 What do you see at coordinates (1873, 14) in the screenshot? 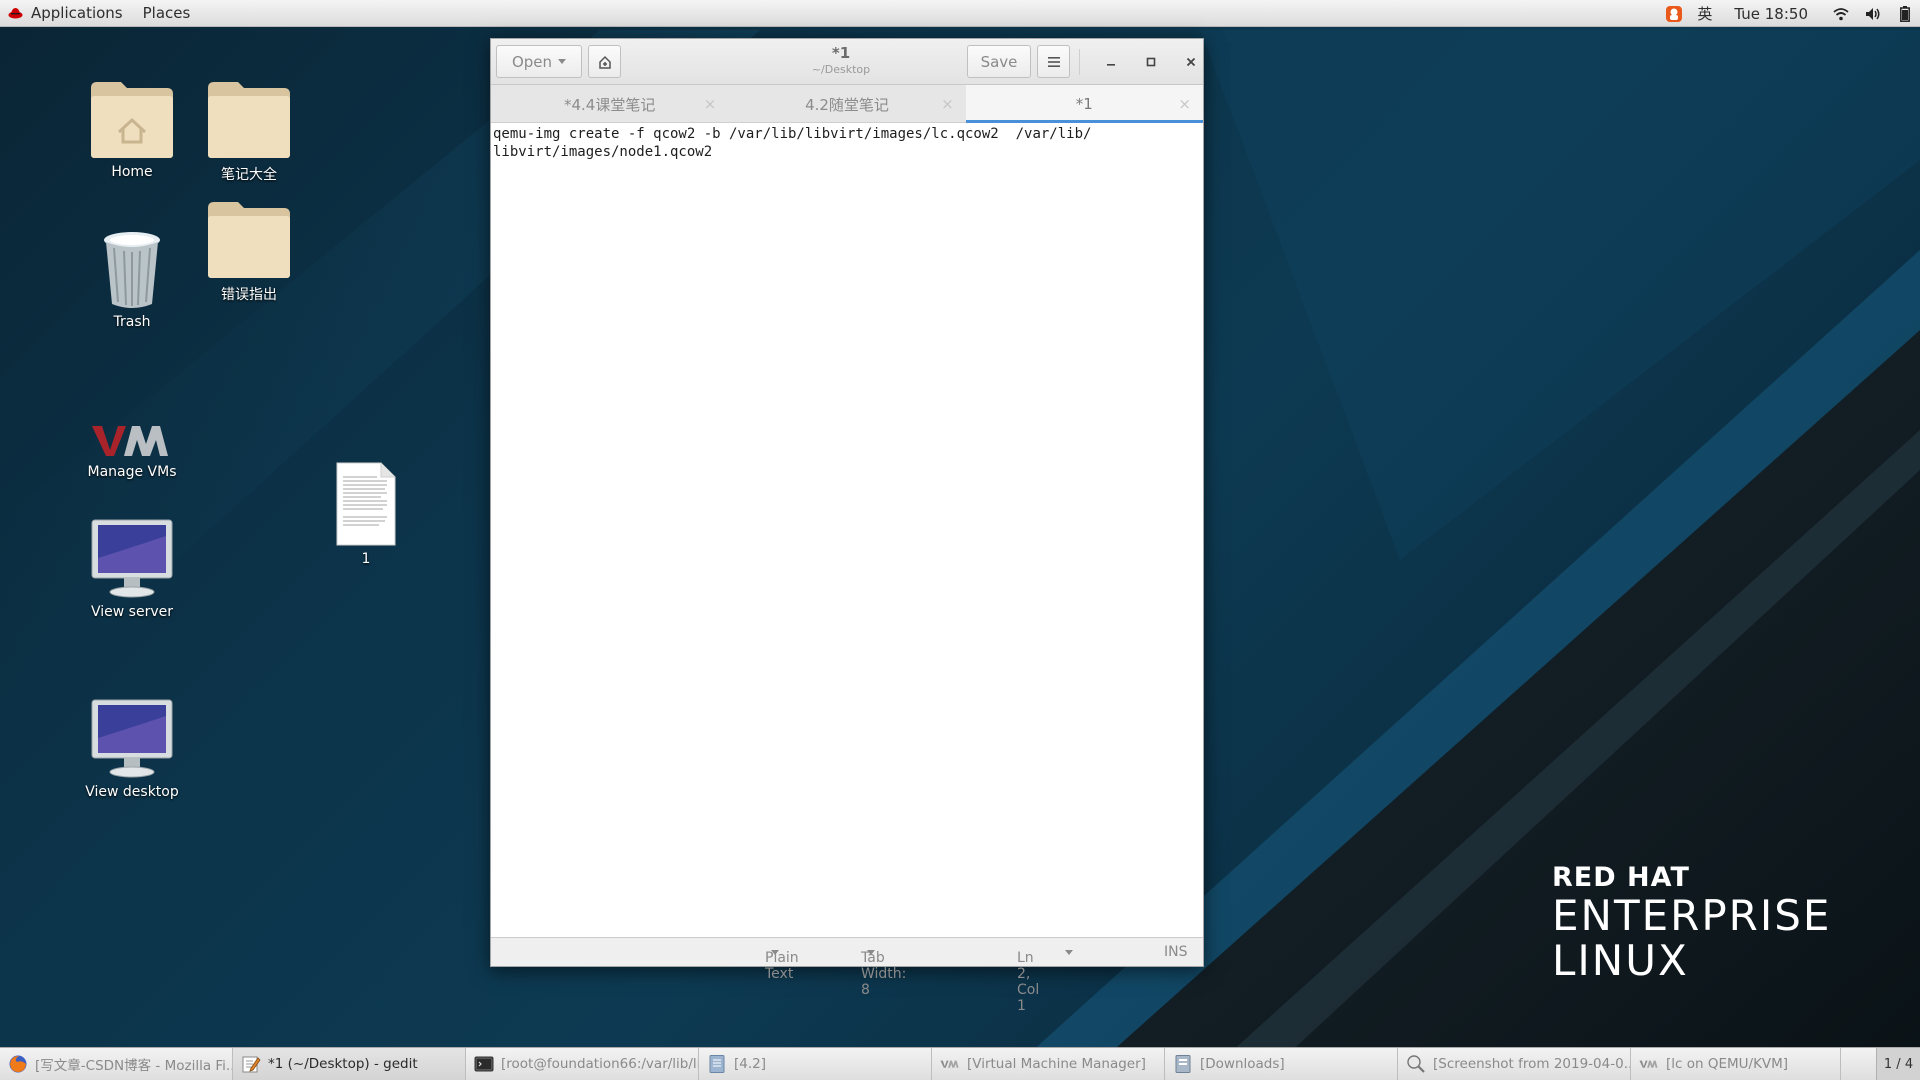
I see `volume-icon` at bounding box center [1873, 14].